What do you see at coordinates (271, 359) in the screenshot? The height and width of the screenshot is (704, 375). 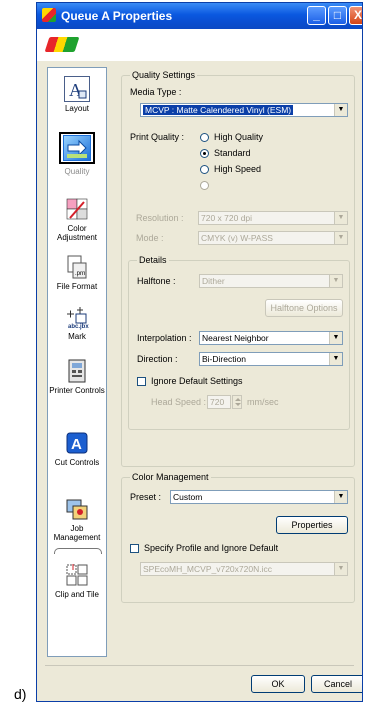 I see `direction-dropdown: Bi-Direction ▼` at bounding box center [271, 359].